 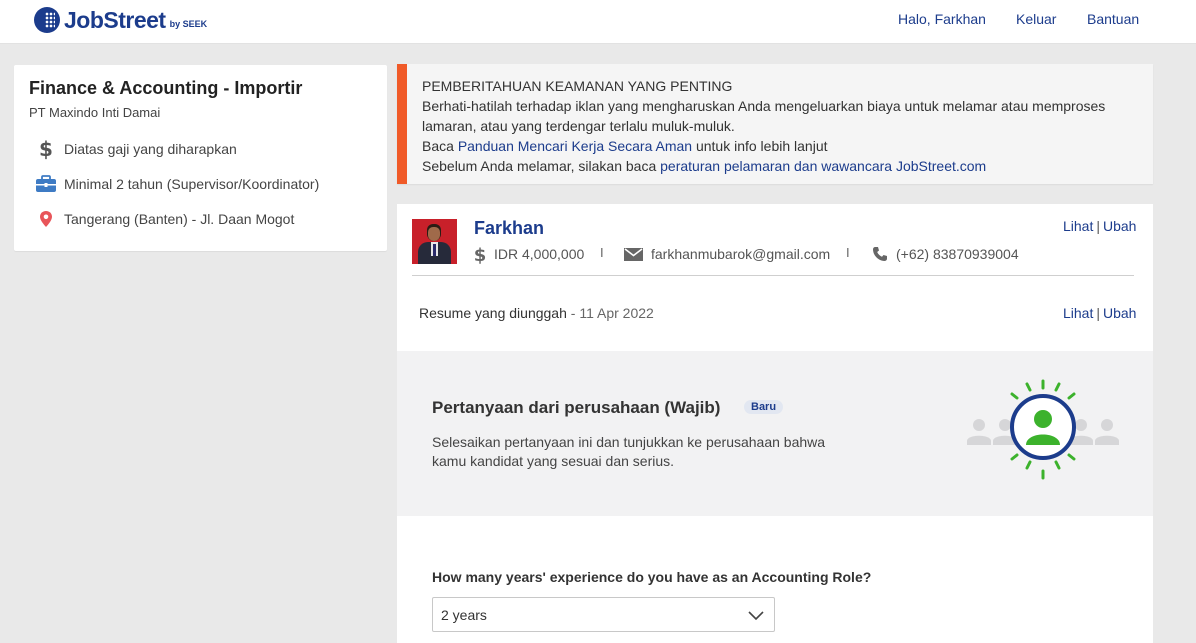 What do you see at coordinates (764, 407) in the screenshot?
I see `new-badge: Baru` at bounding box center [764, 407].